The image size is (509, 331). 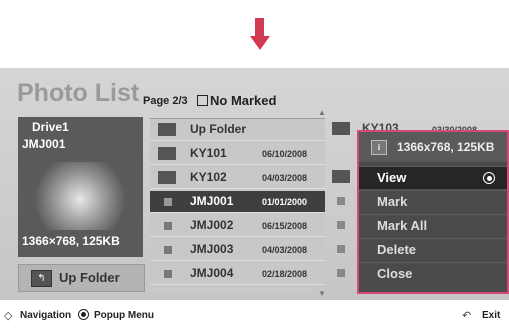 I want to click on return-icon: ↶, so click(x=467, y=316).